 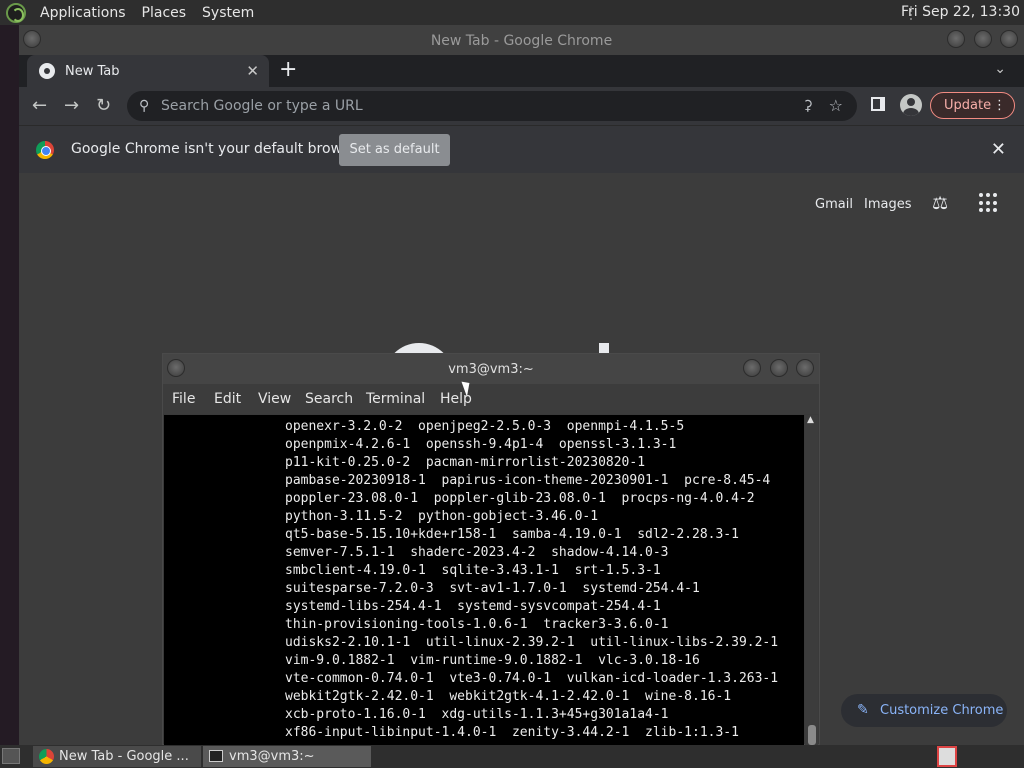 What do you see at coordinates (960, 12) in the screenshot?
I see `clock: Fri Sep 22, 13:30` at bounding box center [960, 12].